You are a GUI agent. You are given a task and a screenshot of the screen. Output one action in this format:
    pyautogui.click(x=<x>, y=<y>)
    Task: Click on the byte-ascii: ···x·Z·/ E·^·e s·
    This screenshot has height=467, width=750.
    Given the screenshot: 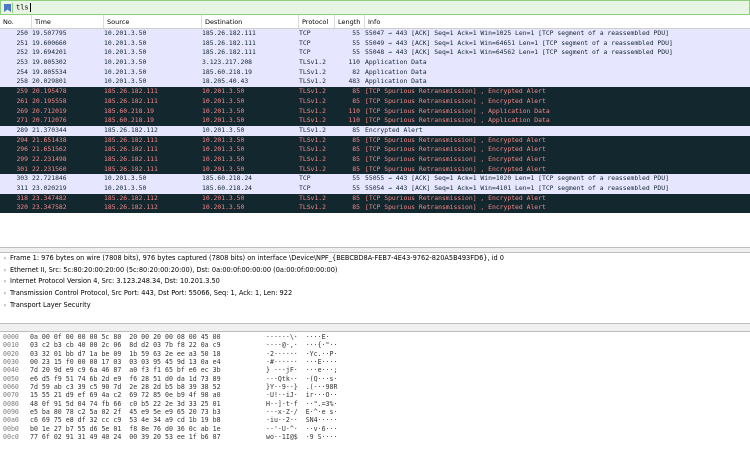 What is the action you would take?
    pyautogui.click(x=301, y=412)
    